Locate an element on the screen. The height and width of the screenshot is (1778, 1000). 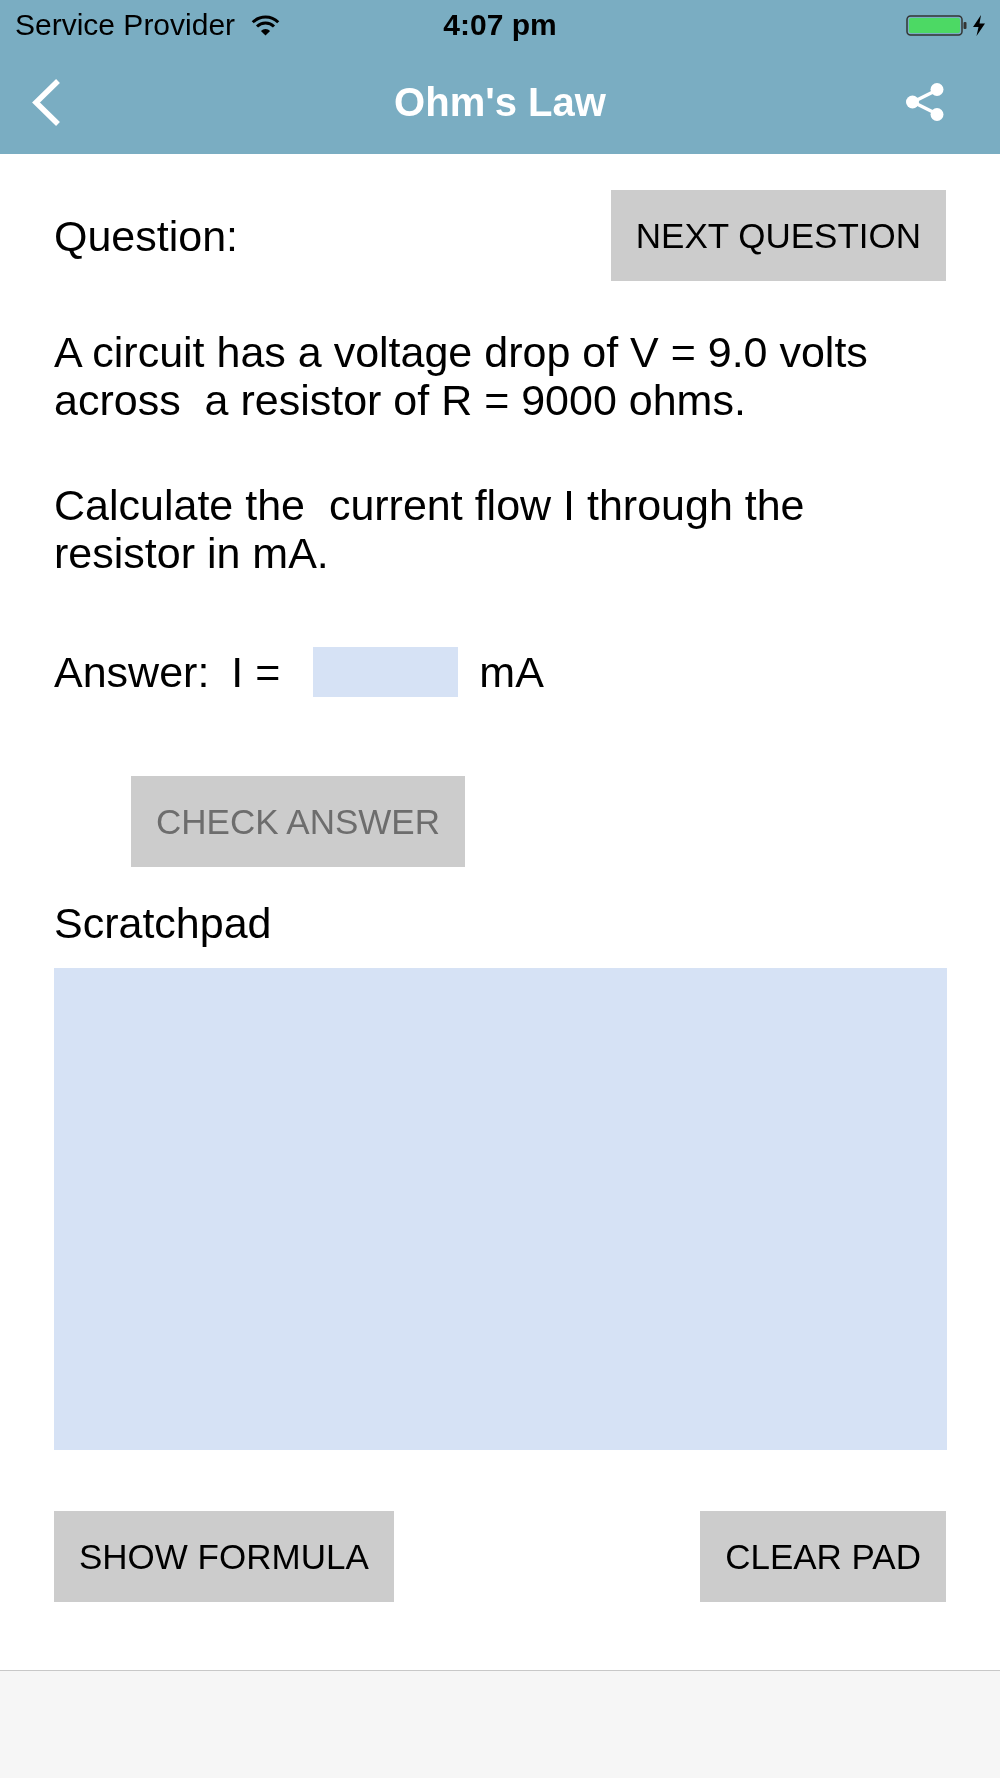
next-question-button: NEXT QUESTION is located at coordinates (778, 235).